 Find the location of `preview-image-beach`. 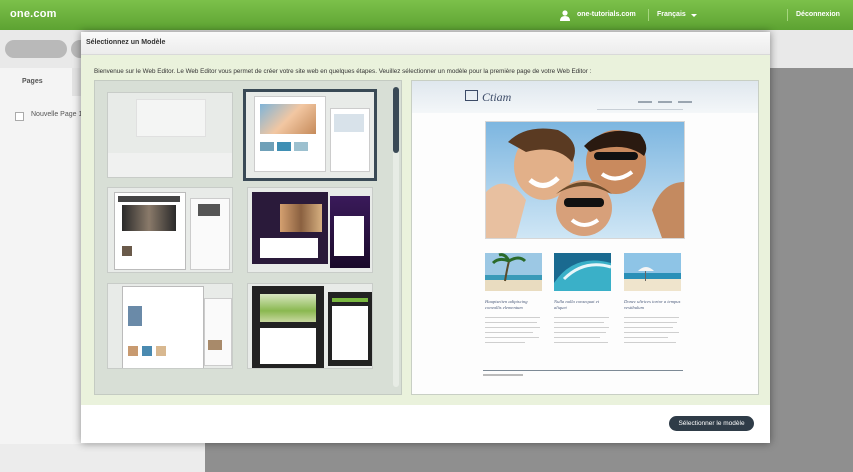

preview-image-beach is located at coordinates (652, 272).